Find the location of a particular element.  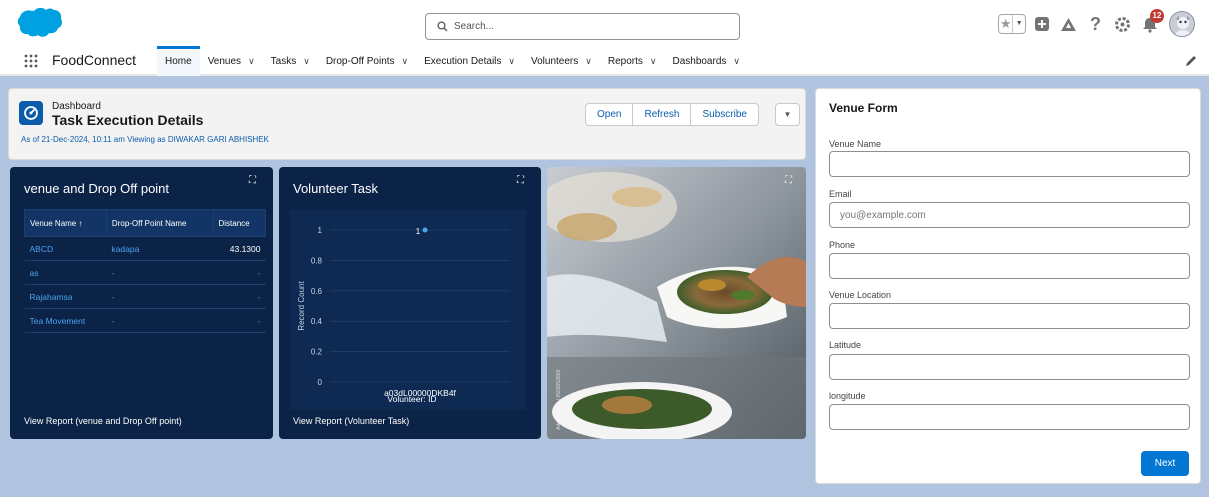

view-report-link: View Report (Volunteer Task) is located at coordinates (351, 421).